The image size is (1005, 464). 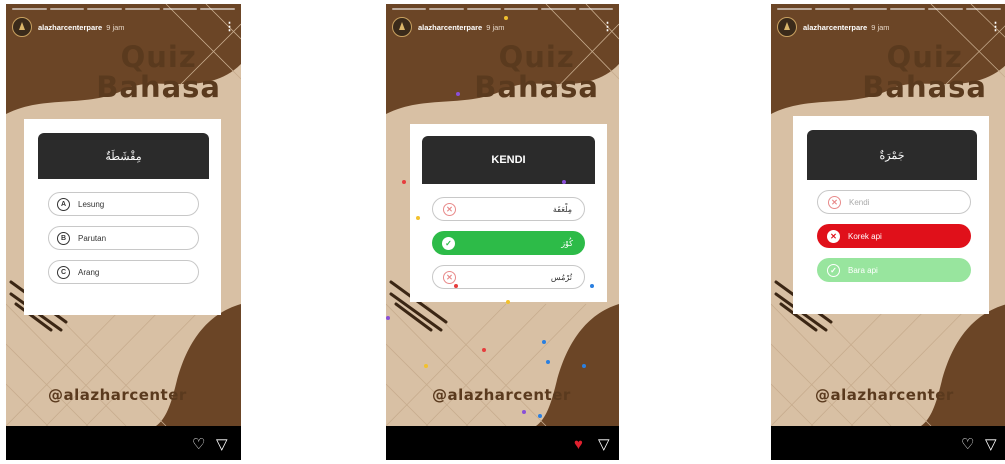 What do you see at coordinates (89, 272) in the screenshot?
I see `option-label: Arang` at bounding box center [89, 272].